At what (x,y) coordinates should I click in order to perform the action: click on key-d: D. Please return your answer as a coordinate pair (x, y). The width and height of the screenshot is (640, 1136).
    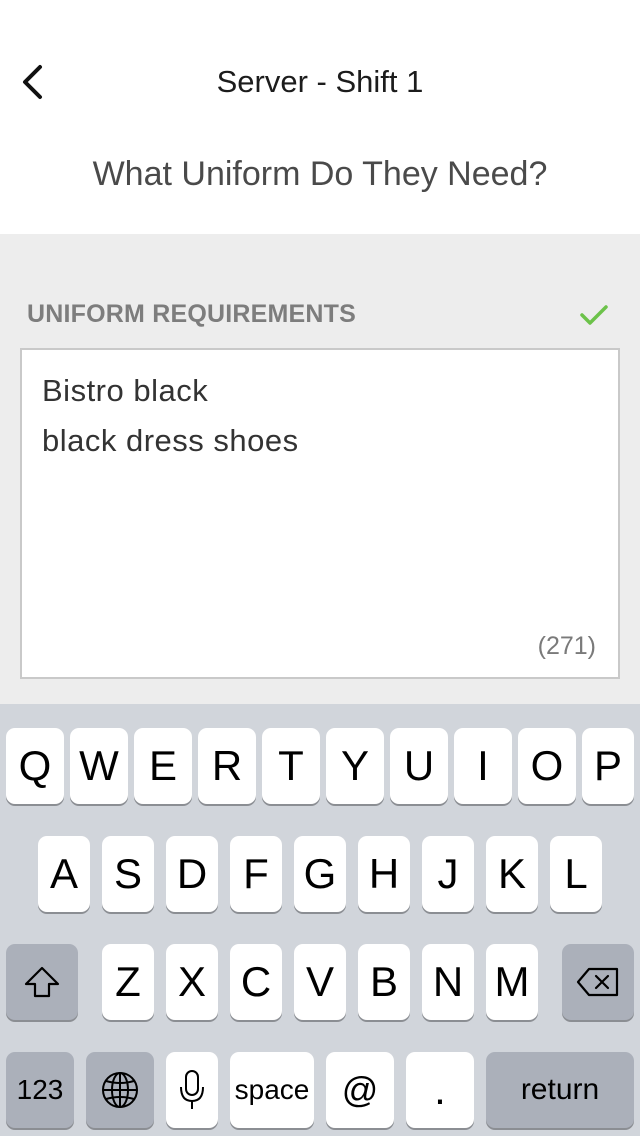
    Looking at the image, I should click on (192, 874).